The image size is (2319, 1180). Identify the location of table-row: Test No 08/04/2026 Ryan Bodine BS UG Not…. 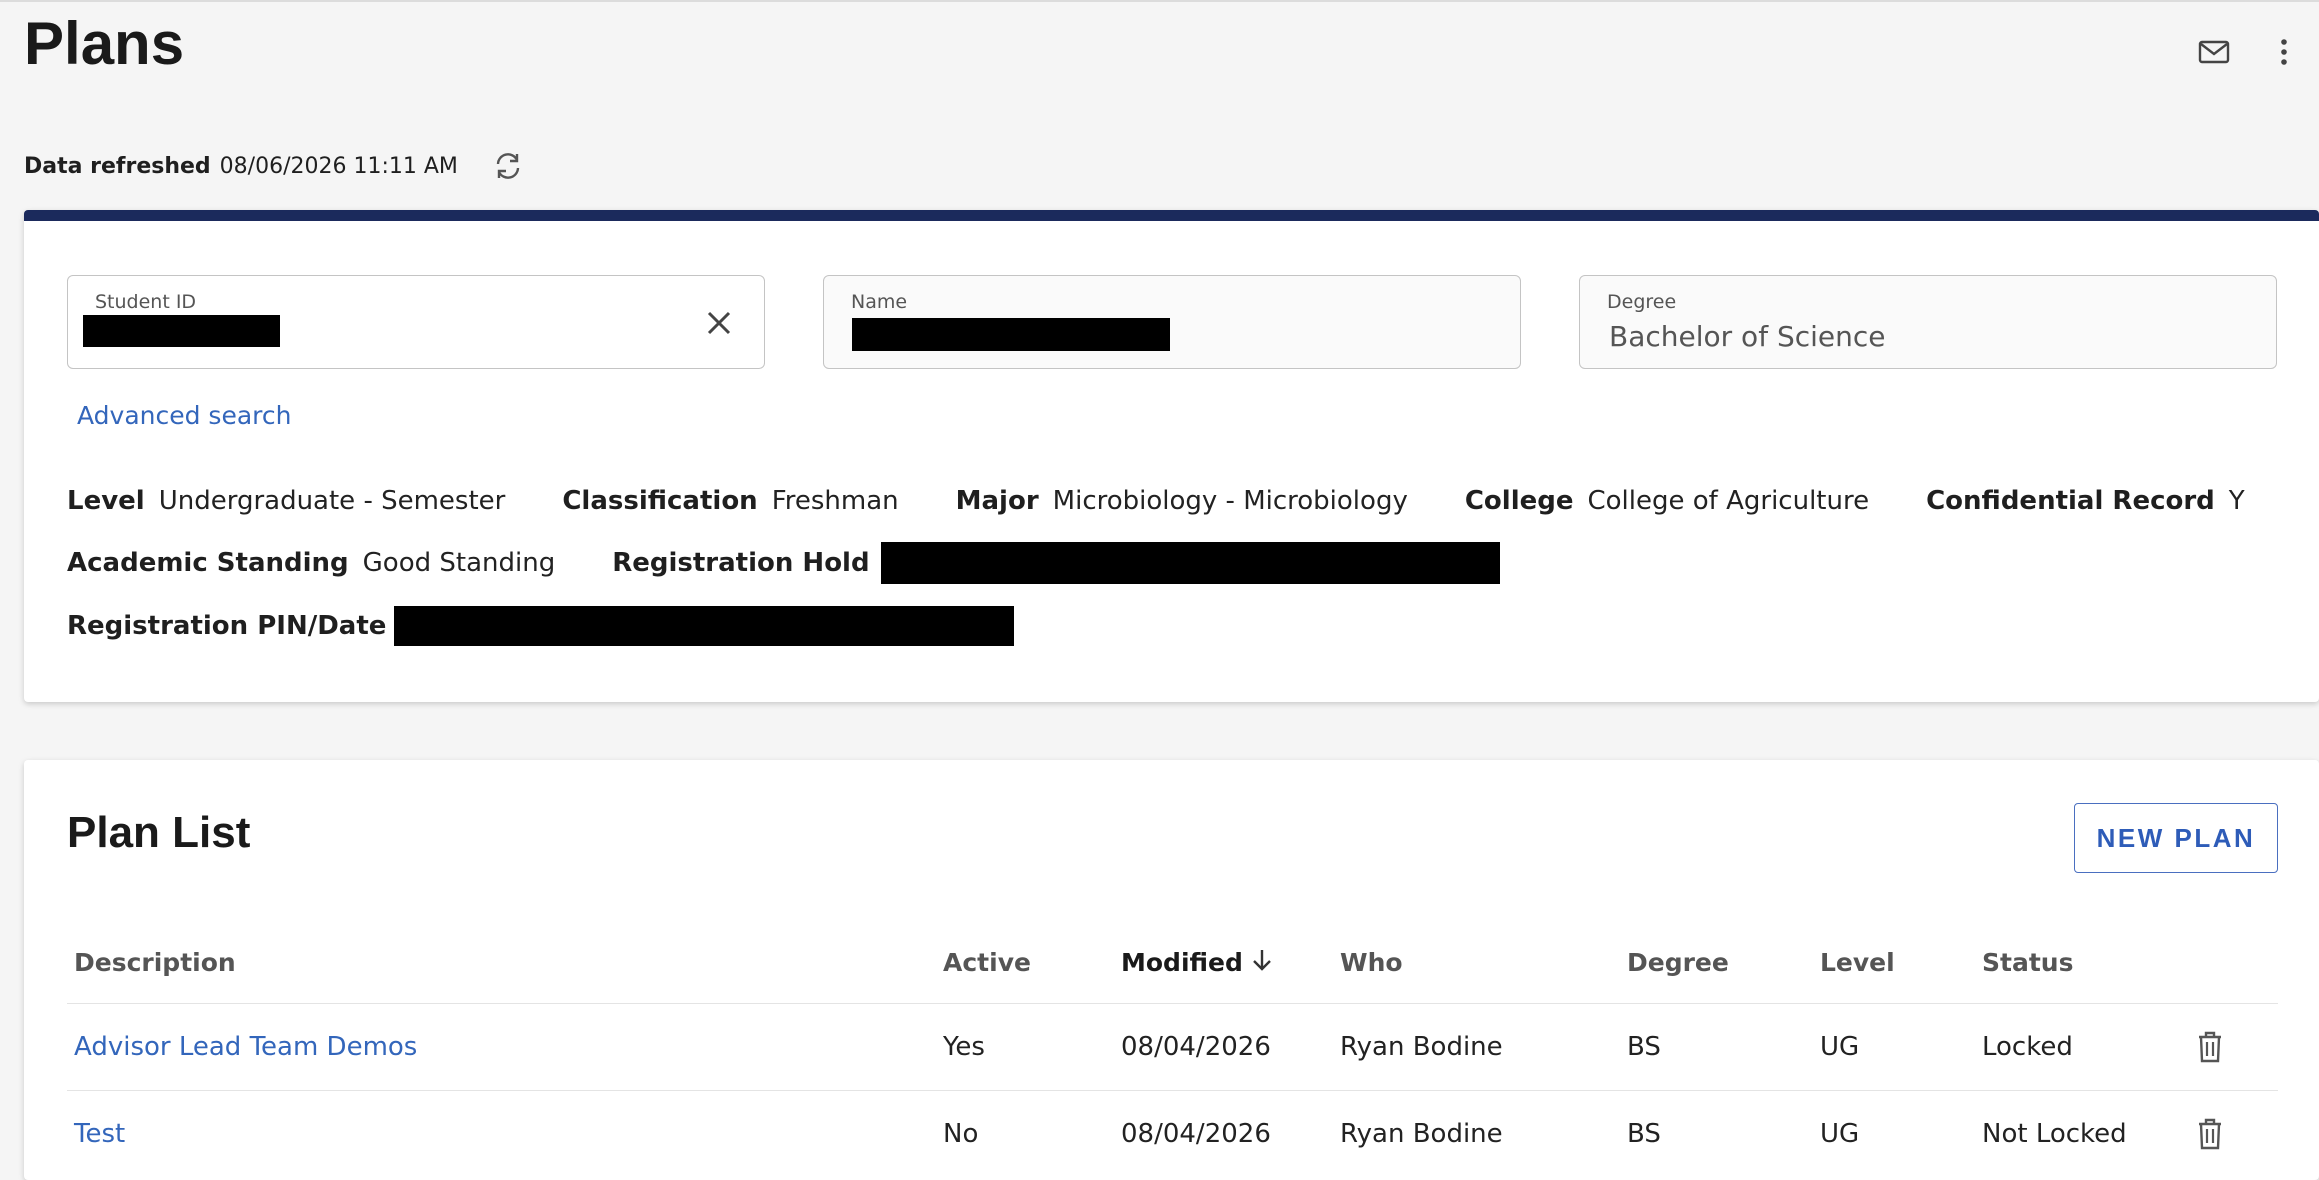
(1171, 1134).